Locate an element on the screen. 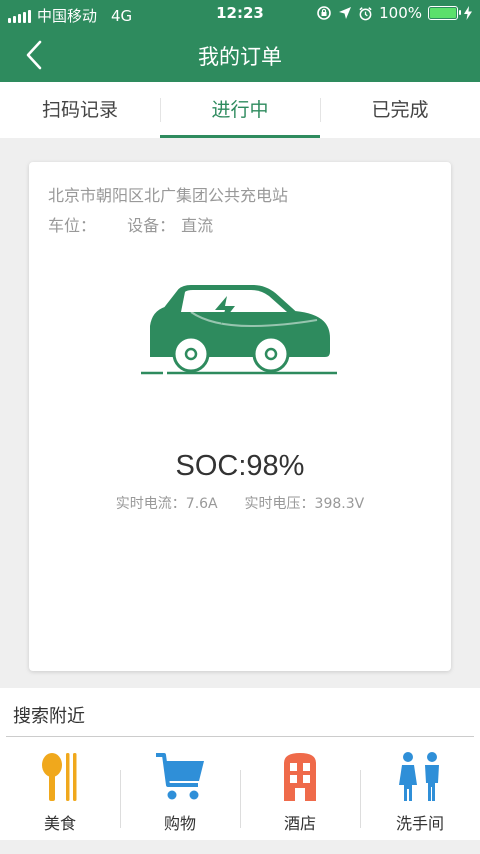  device-value: 直流 is located at coordinates (197, 225).